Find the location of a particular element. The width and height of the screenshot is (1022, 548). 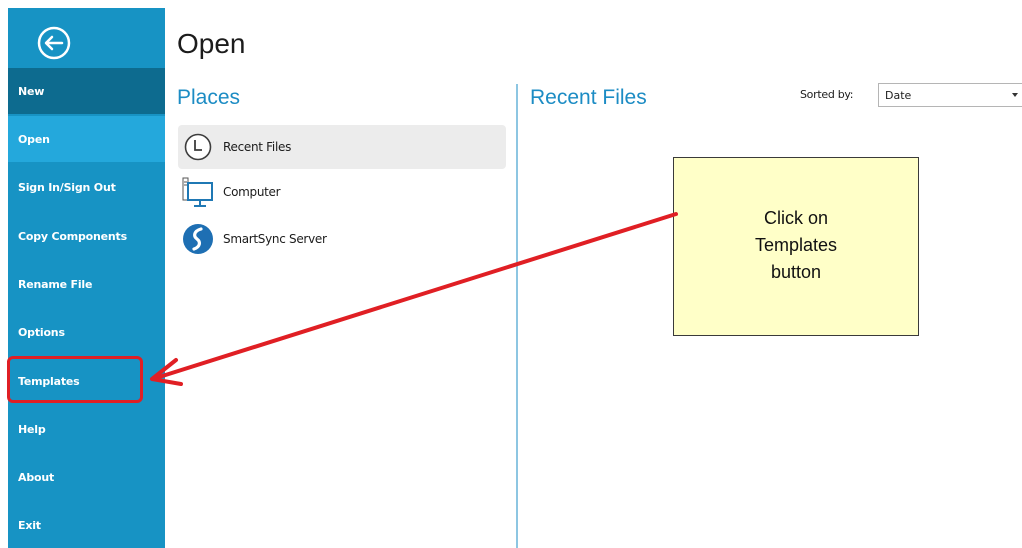

place-computer: Computer is located at coordinates (342, 192).